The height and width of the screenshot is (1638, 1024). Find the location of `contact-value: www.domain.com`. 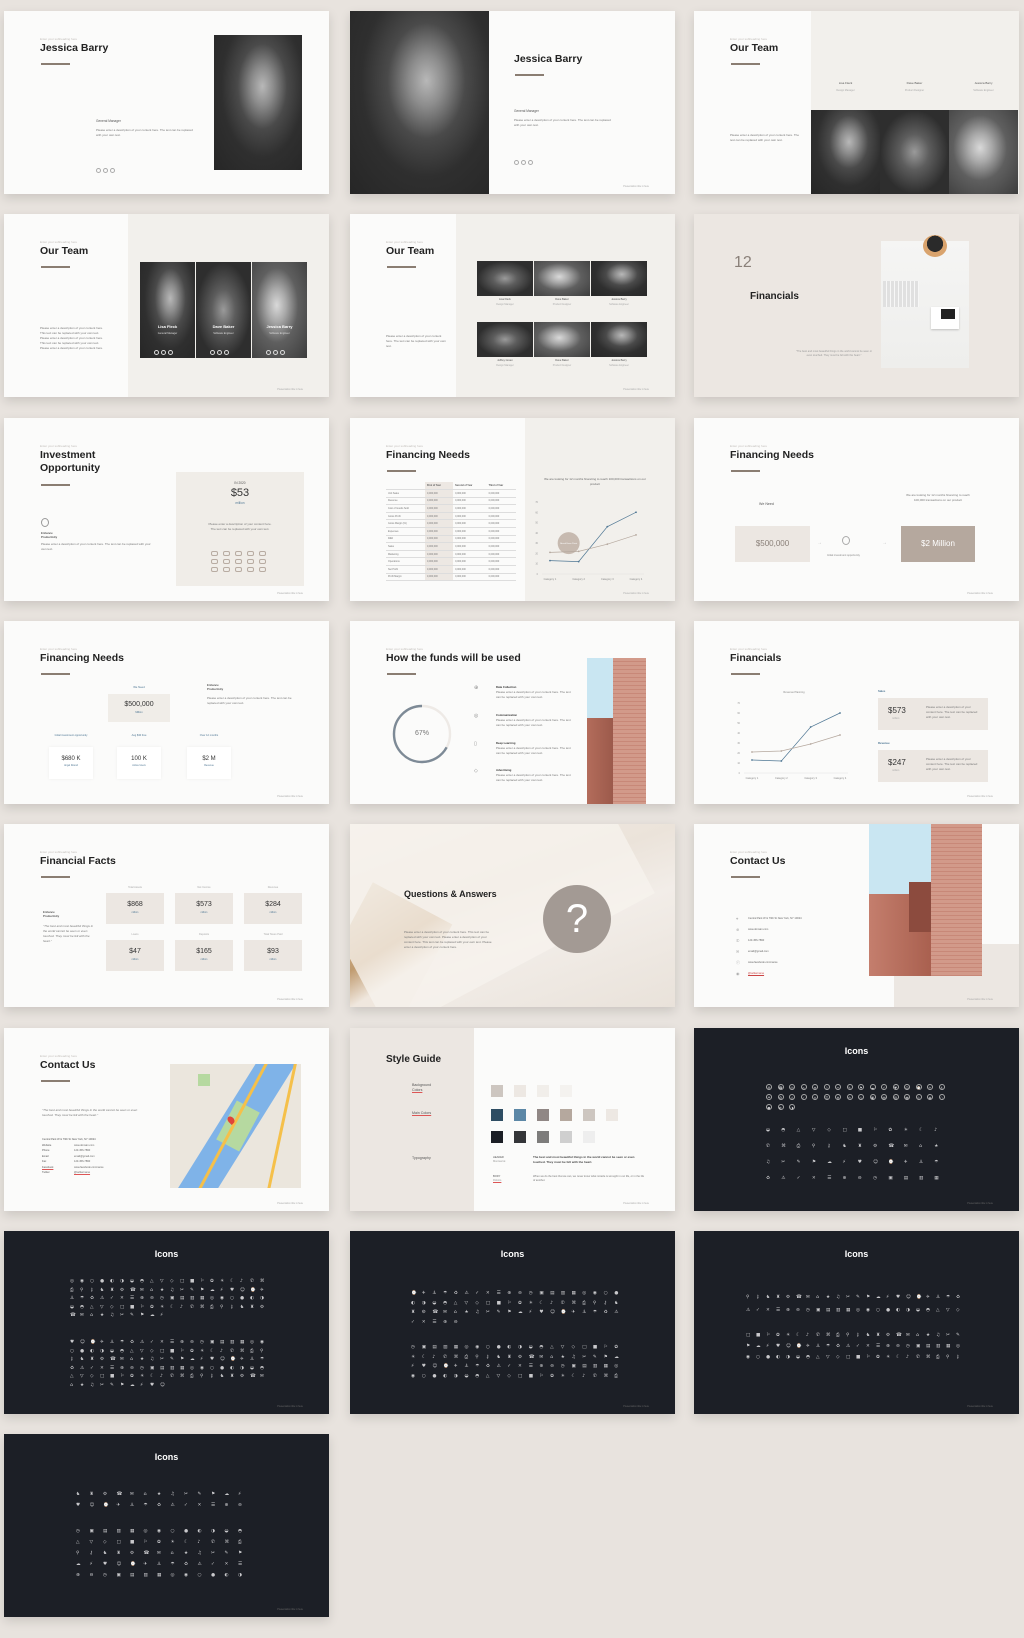

contact-value: www.domain.com is located at coordinates (84, 1145).